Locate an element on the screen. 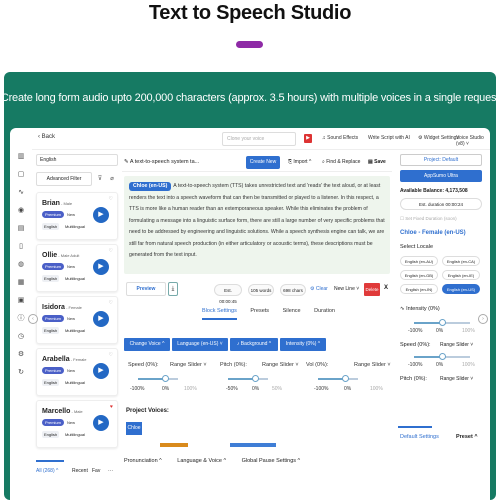  locale-chip: English (en-IN) is located at coordinates (419, 289).